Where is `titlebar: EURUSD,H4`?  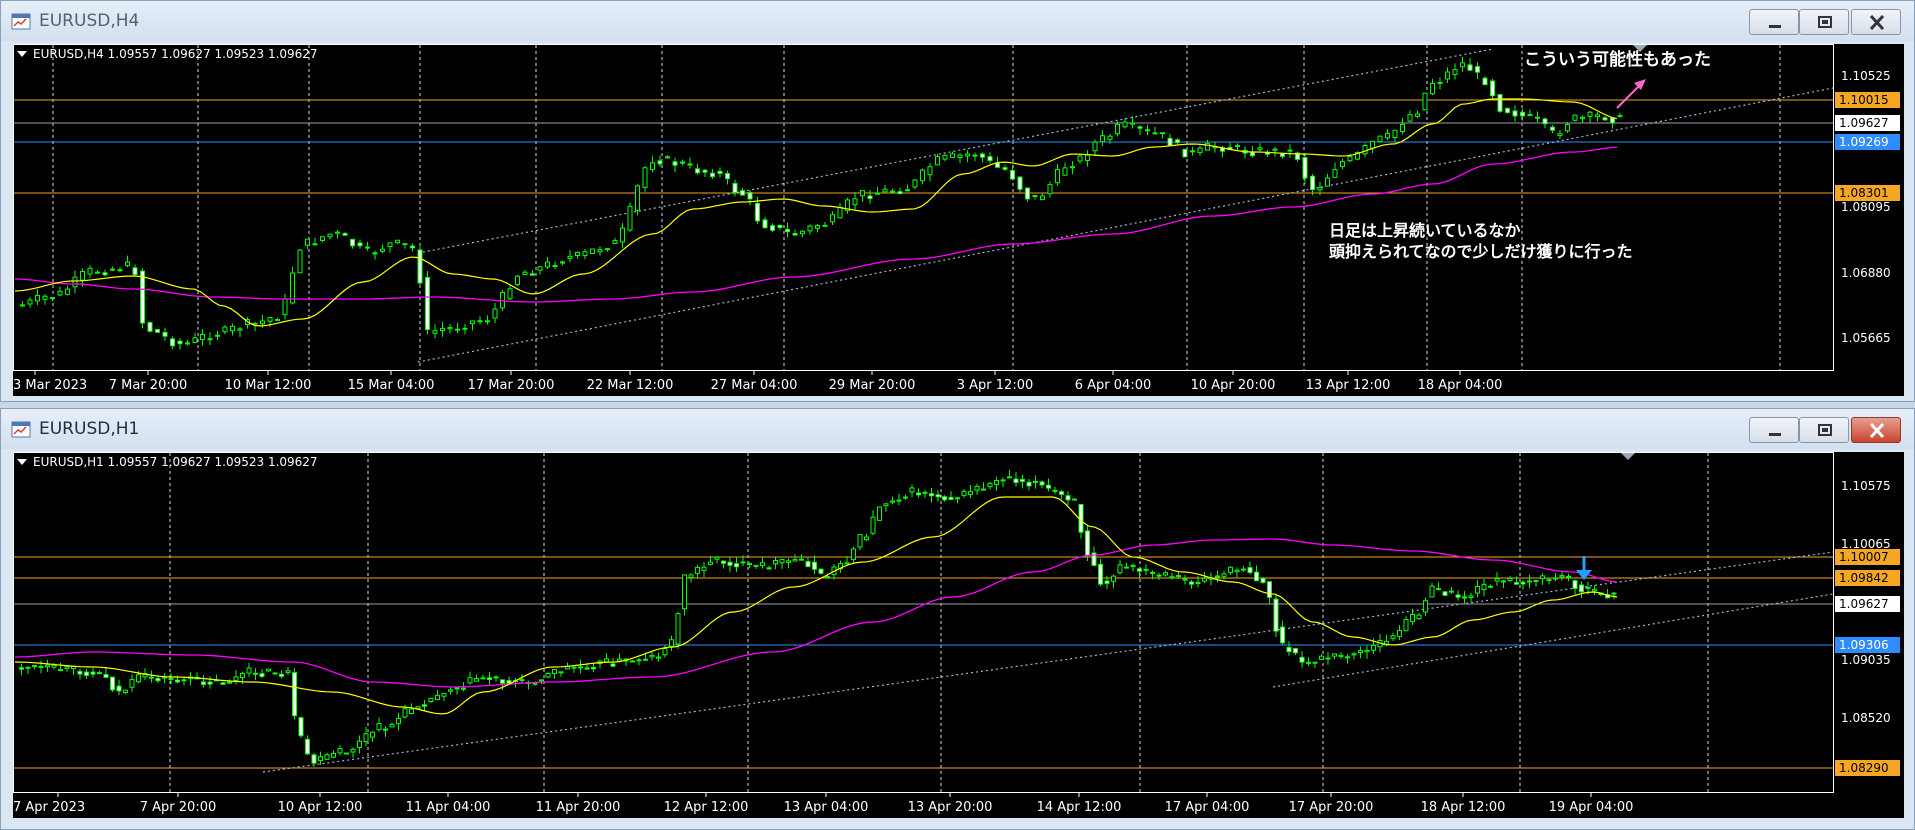
titlebar: EURUSD,H4 is located at coordinates (957, 21).